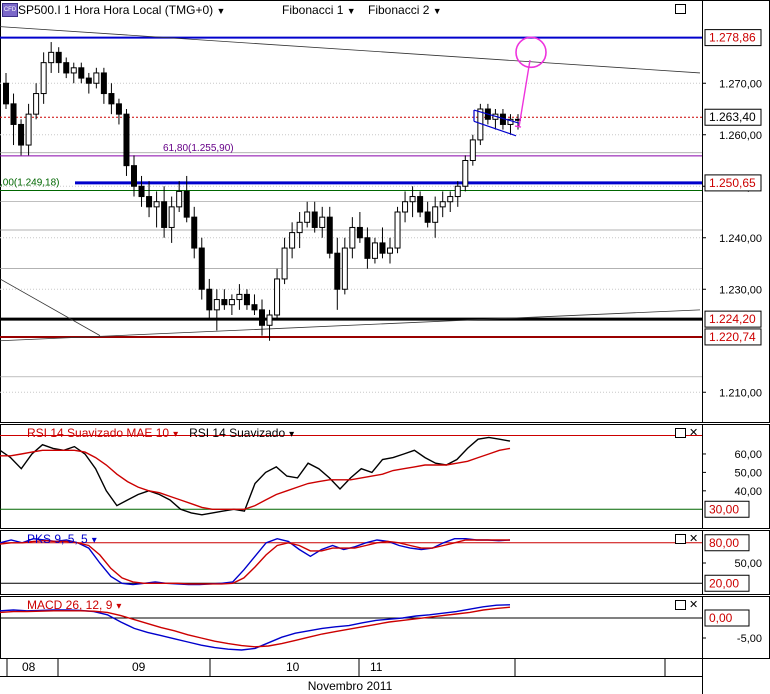 Image resolution: width=770 pixels, height=694 pixels. Describe the element at coordinates (724, 509) in the screenshot. I see `rsi-level-tag-label: 30,00` at that location.